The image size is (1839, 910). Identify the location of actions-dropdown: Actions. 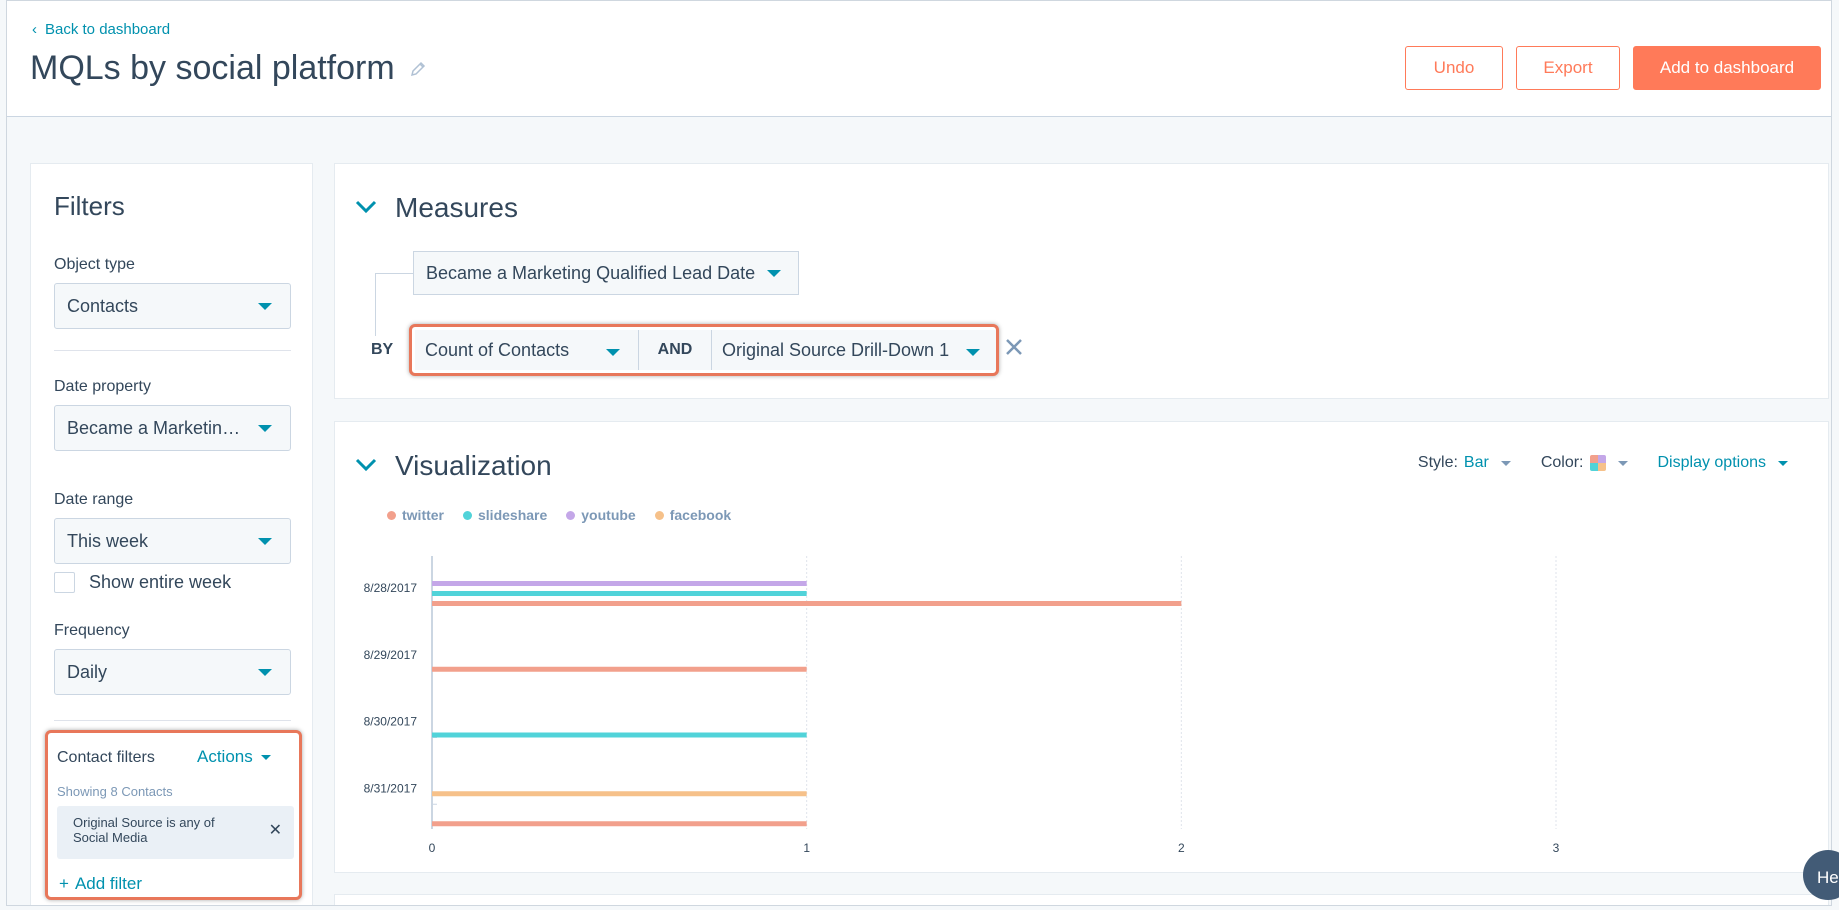
(234, 757).